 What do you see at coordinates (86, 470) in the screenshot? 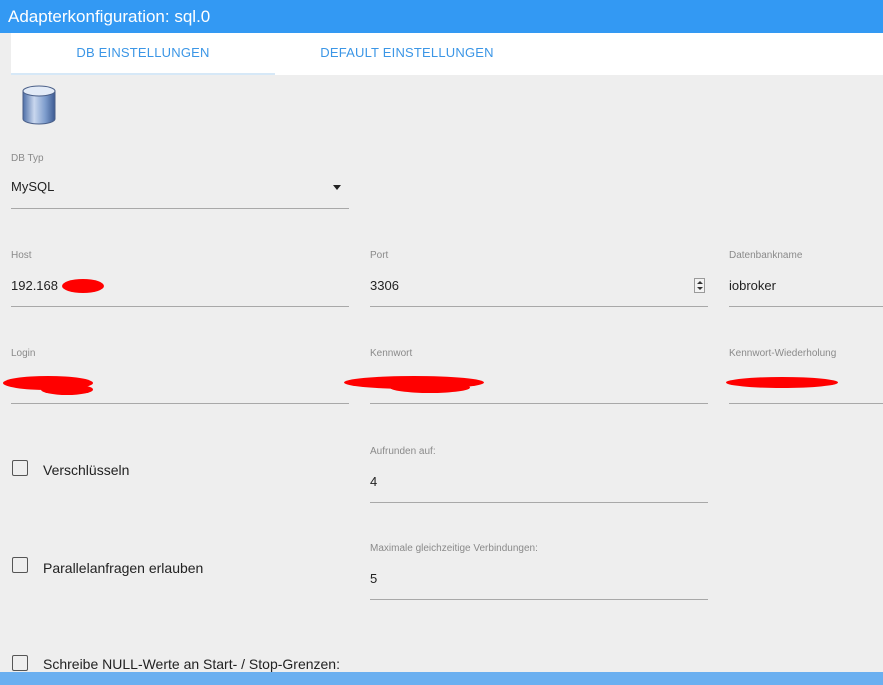
I see `encrypt-label: Verschlüsseln` at bounding box center [86, 470].